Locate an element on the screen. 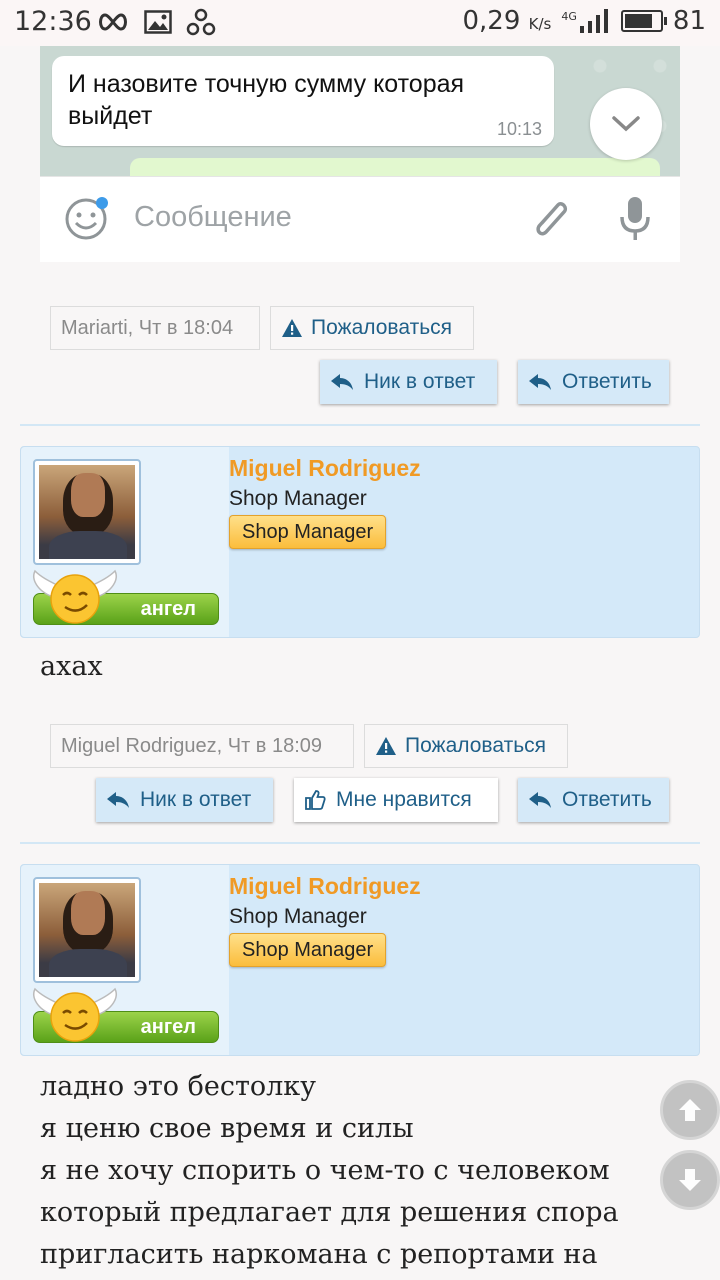  post-text-line: пригласить наркомана с репортами на is located at coordinates (319, 1254).